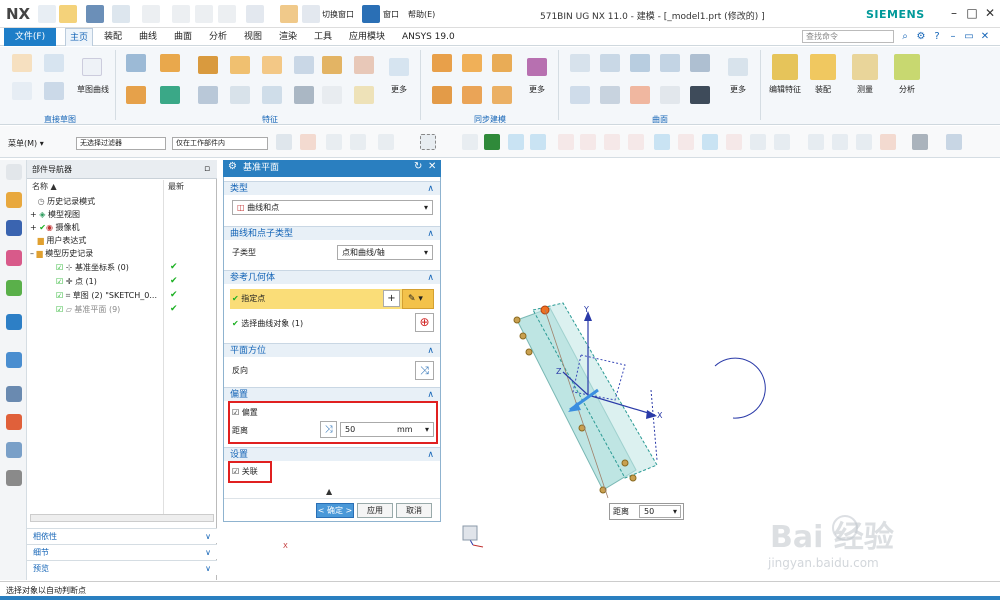 The image size is (1000, 600). What do you see at coordinates (332, 188) in the screenshot?
I see `section-type: 类型 ∧` at bounding box center [332, 188].